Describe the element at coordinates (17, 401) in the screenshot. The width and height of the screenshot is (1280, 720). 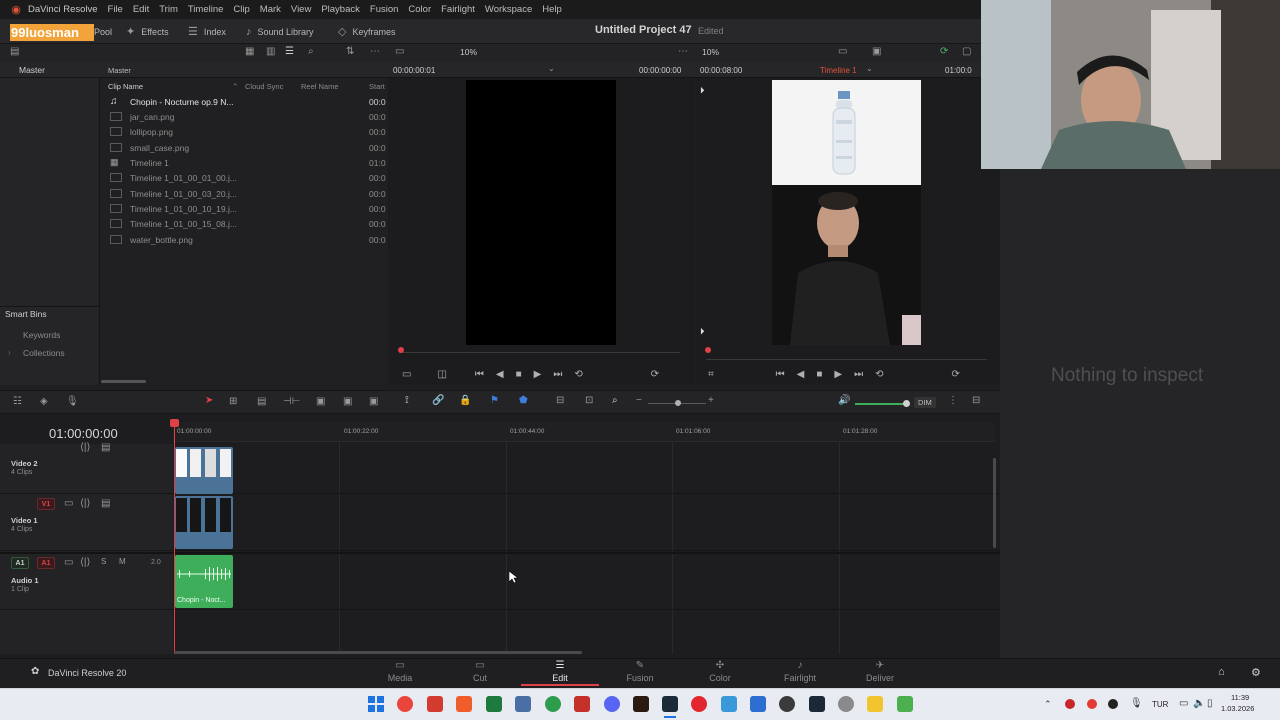
I see `timeline-options-icon: ☷` at that location.